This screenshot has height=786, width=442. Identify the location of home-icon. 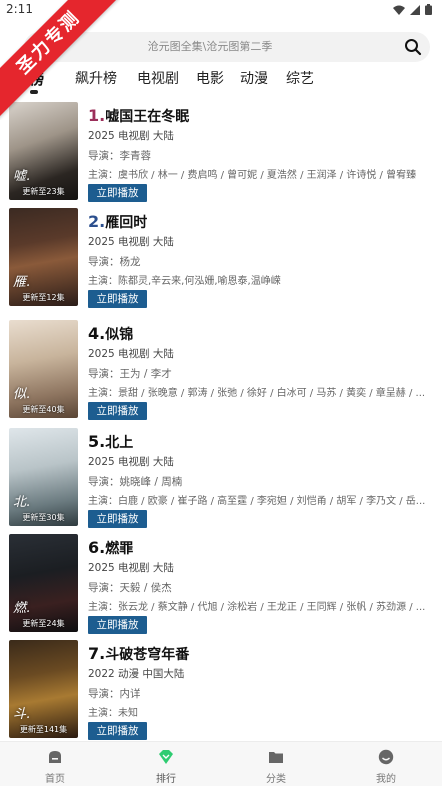
(55, 757).